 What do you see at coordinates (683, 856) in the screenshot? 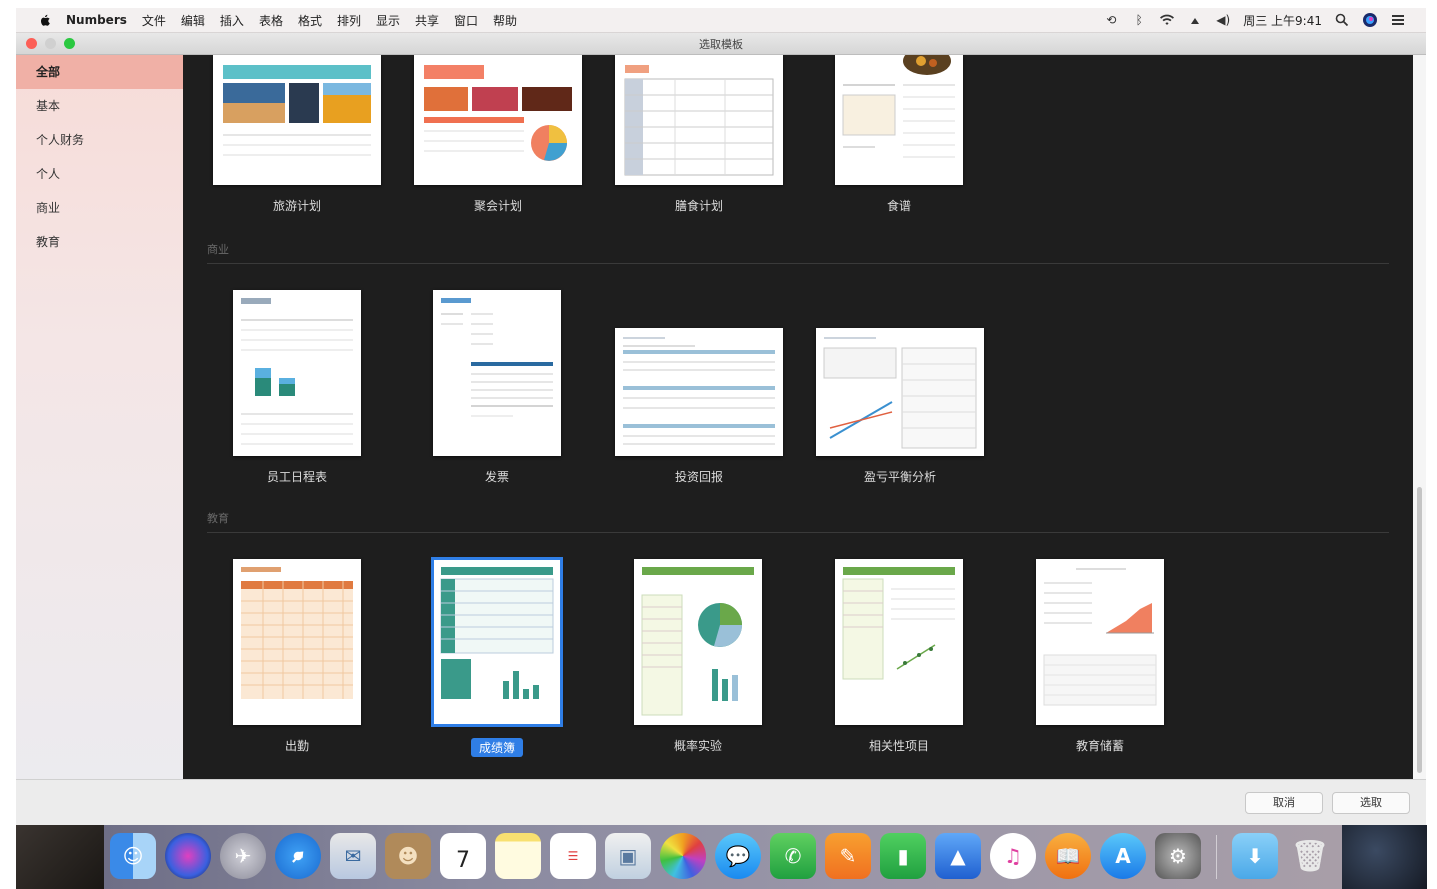
I see `photos-icon` at bounding box center [683, 856].